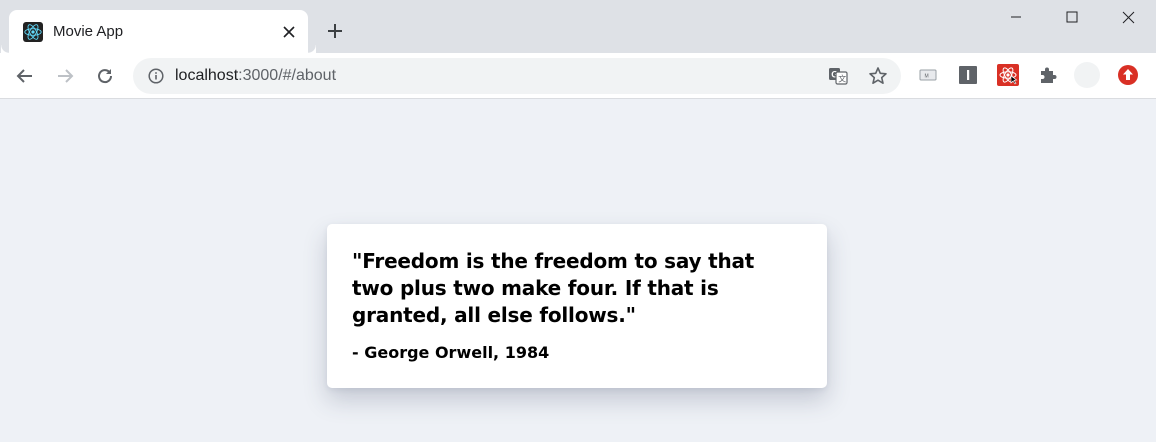 The height and width of the screenshot is (442, 1156). What do you see at coordinates (842, 79) in the screenshot?
I see `svg-text: 文` at bounding box center [842, 79].